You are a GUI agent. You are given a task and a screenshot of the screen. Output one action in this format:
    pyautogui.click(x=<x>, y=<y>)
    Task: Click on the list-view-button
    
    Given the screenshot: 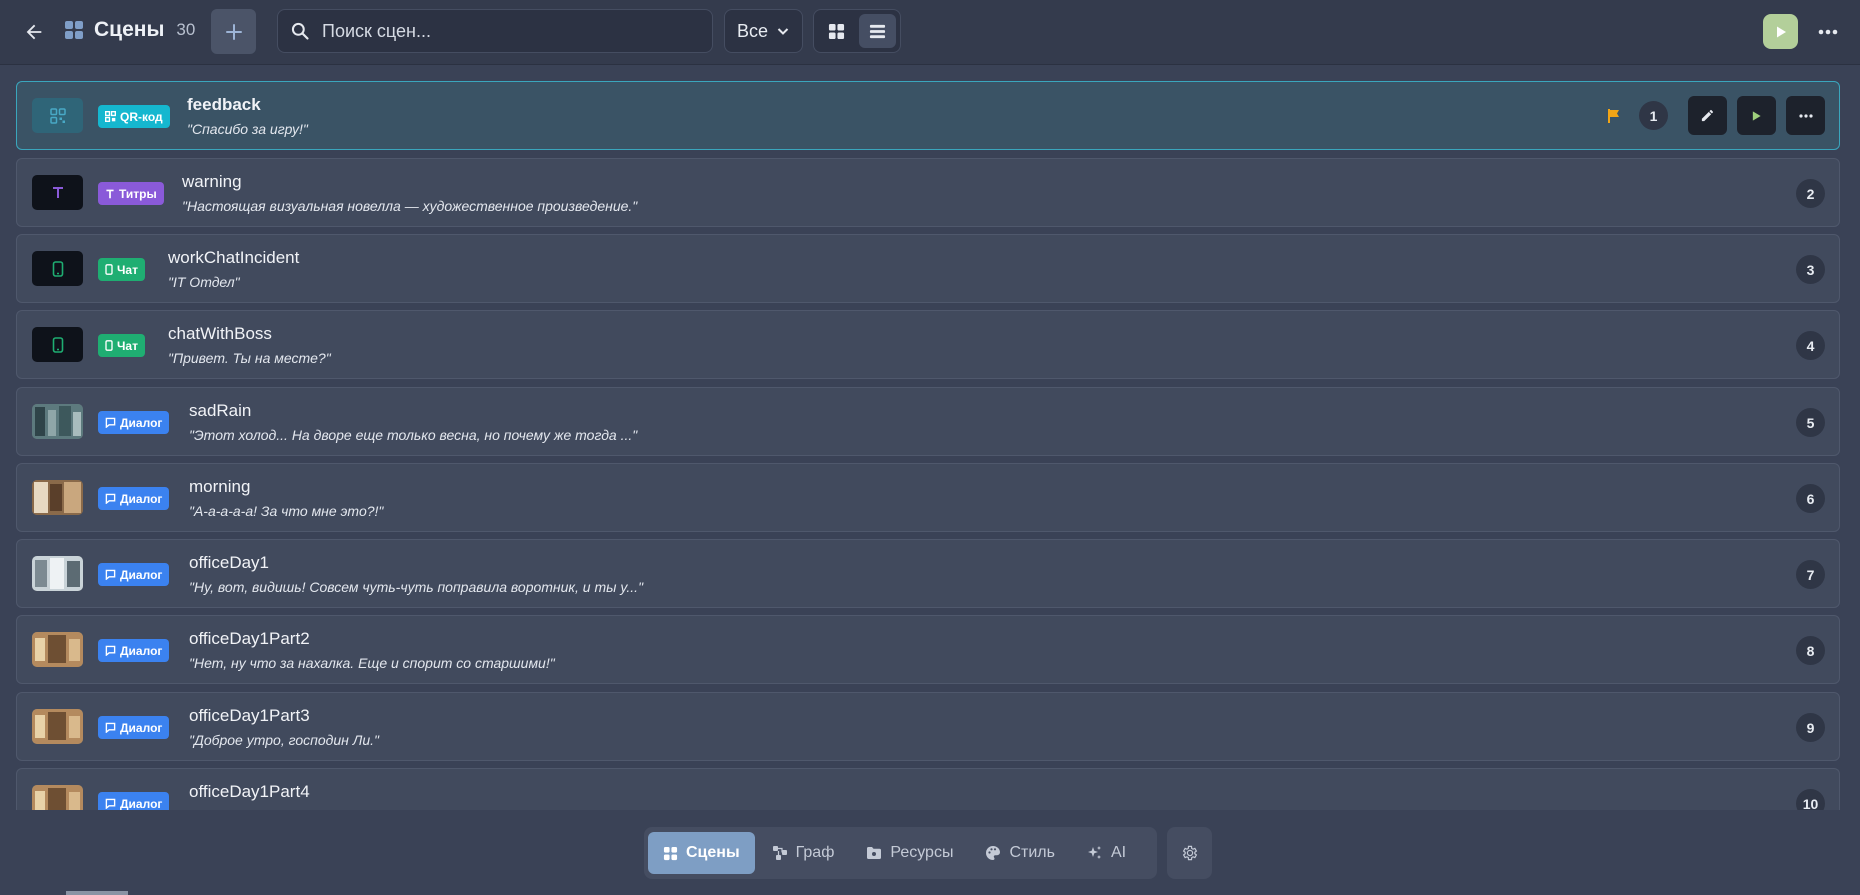 What is the action you would take?
    pyautogui.click(x=877, y=31)
    